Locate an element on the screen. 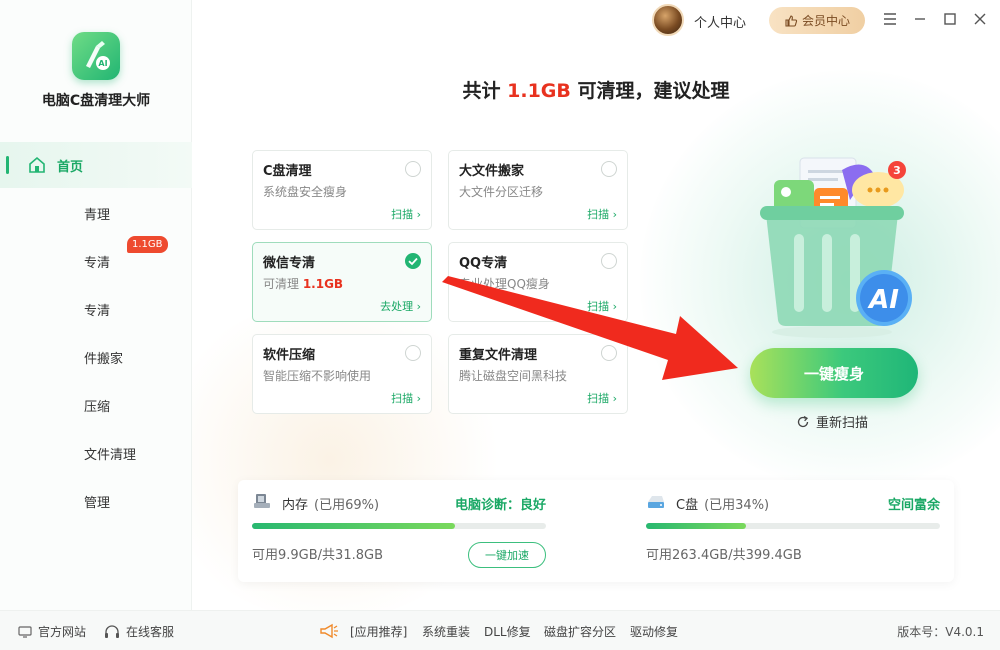 This screenshot has width=1000, height=650. megaphone-icon is located at coordinates (329, 631).